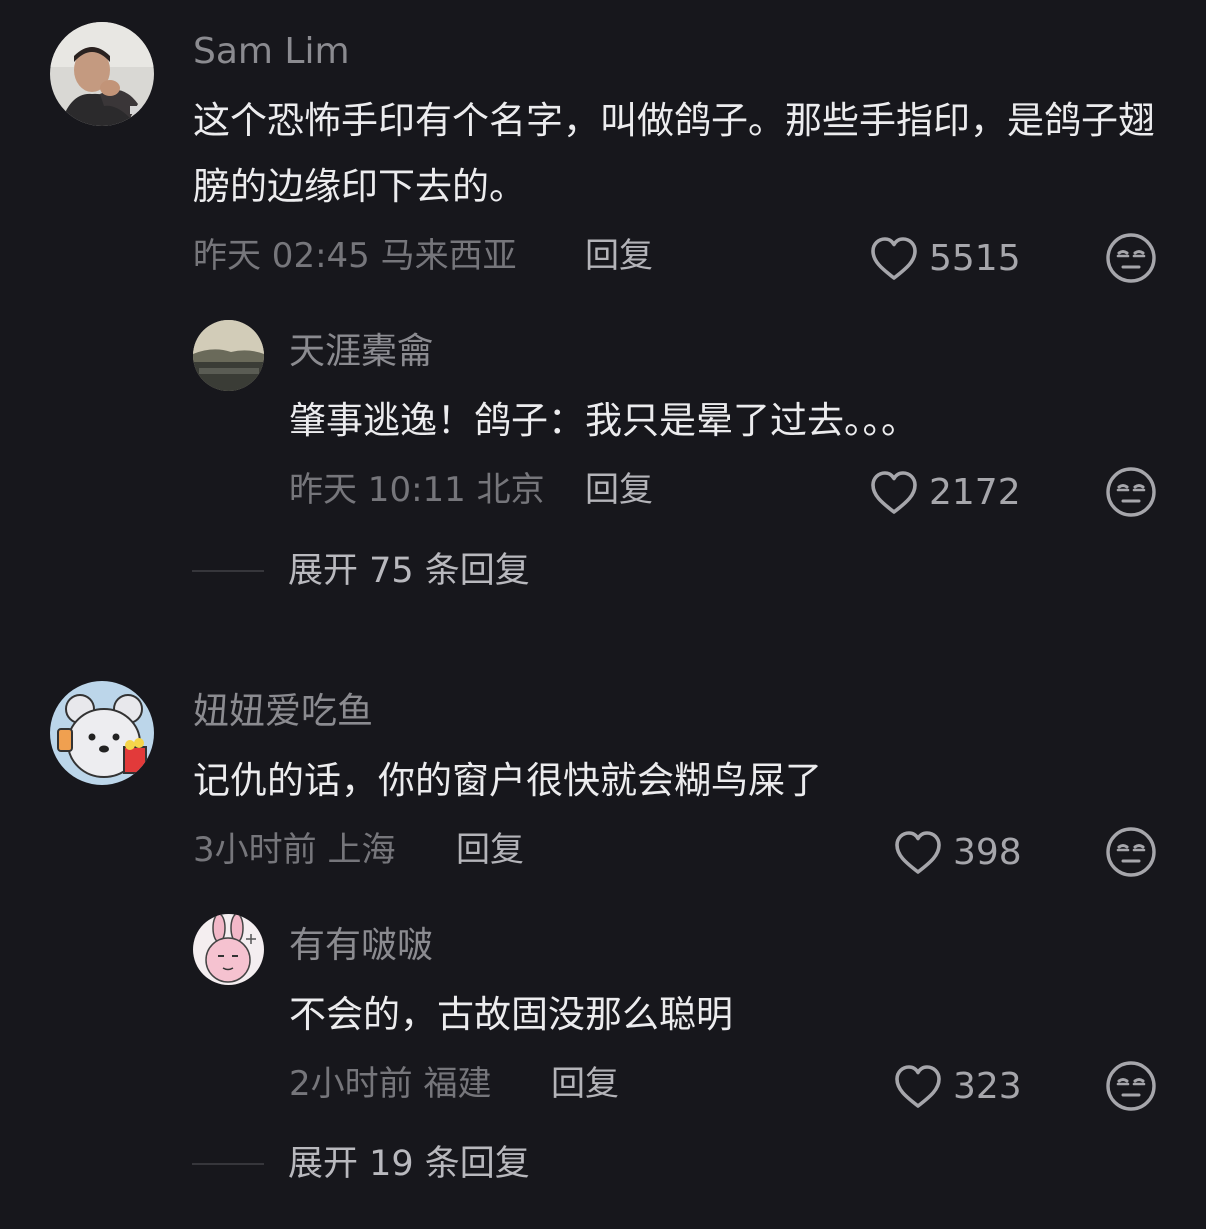 The height and width of the screenshot is (1229, 1206). I want to click on comment-text: 记仇的话，你的窗户很快就会糊鸟屎了, so click(507, 780).